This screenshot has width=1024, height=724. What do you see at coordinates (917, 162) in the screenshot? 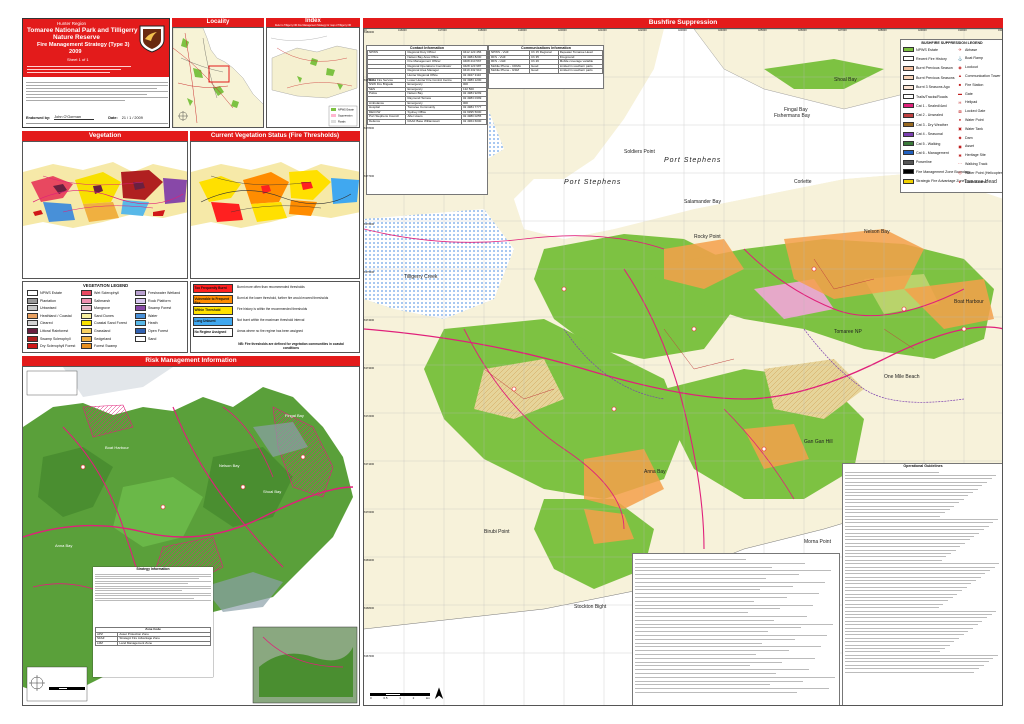
I see `bushfire-legend-item: Powerline` at bounding box center [917, 162].